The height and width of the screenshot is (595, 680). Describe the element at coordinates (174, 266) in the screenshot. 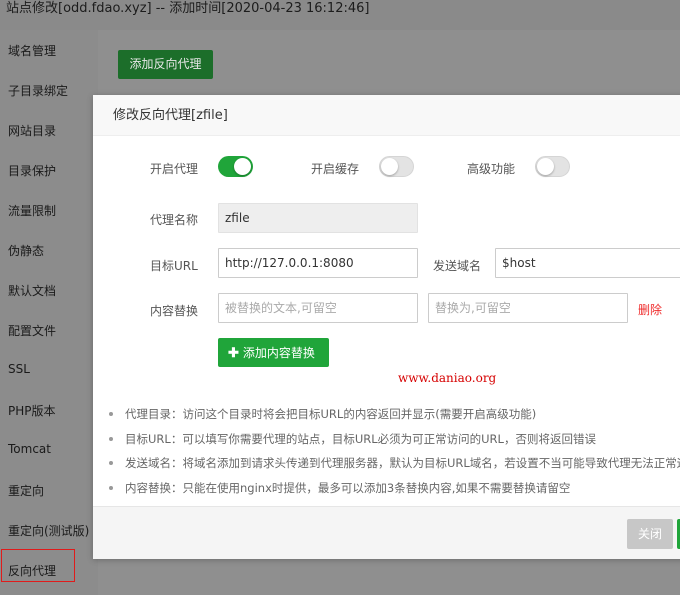

I see `target-url-label: 目标URL` at that location.